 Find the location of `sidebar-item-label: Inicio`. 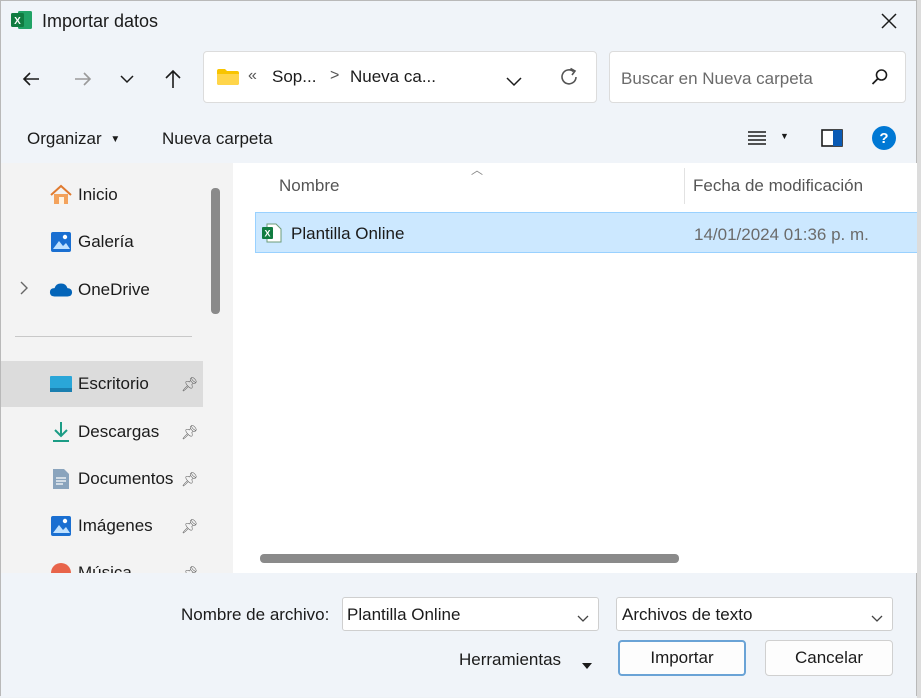

sidebar-item-label: Inicio is located at coordinates (98, 194).